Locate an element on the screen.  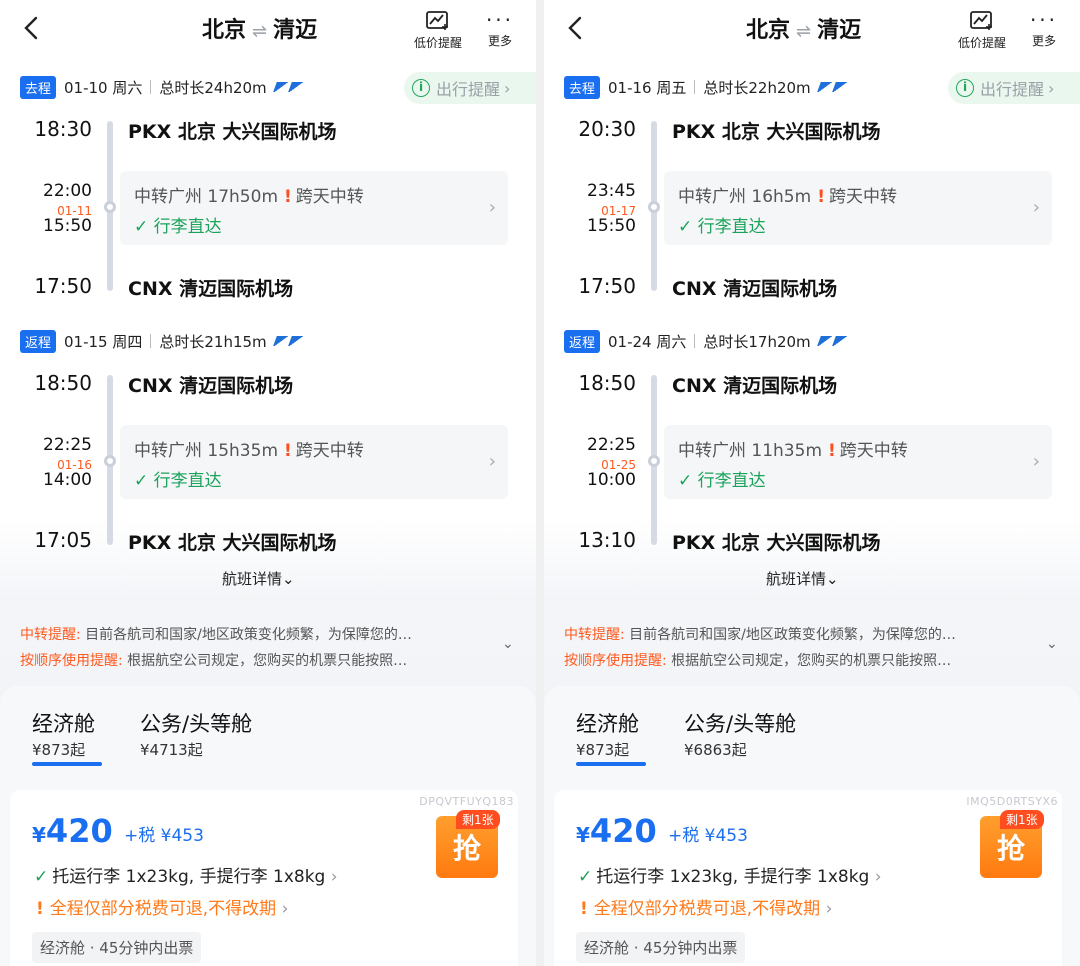
arrival-time: 17:50 is located at coordinates (607, 286).